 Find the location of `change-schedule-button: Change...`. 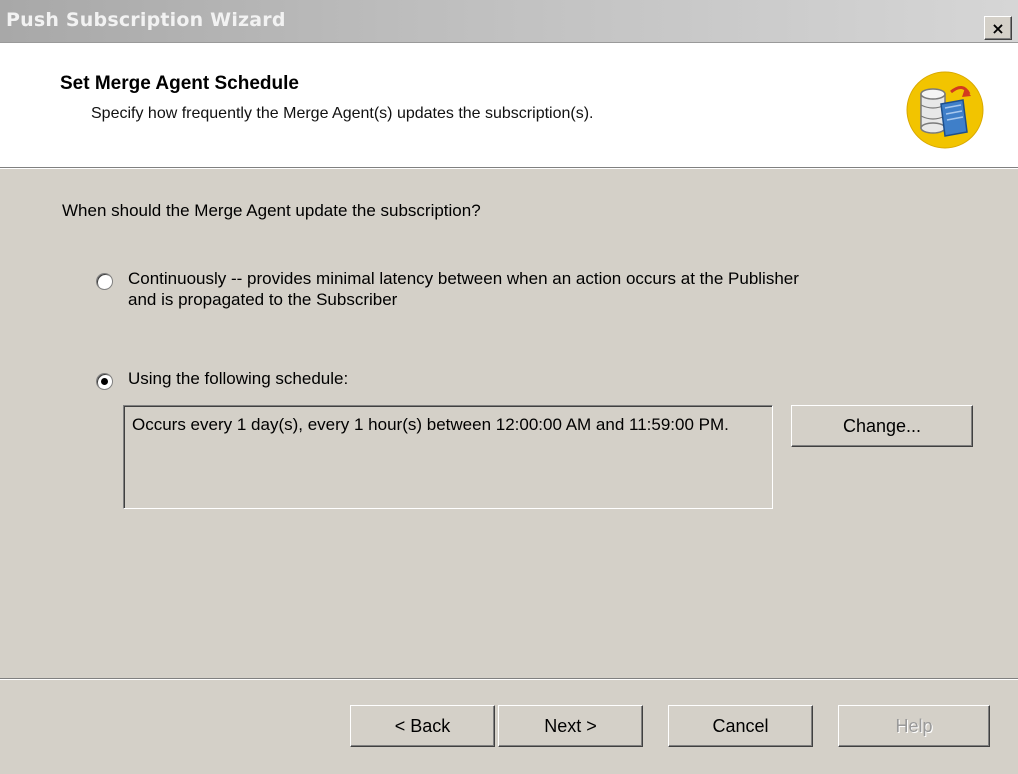

change-schedule-button: Change... is located at coordinates (882, 426).